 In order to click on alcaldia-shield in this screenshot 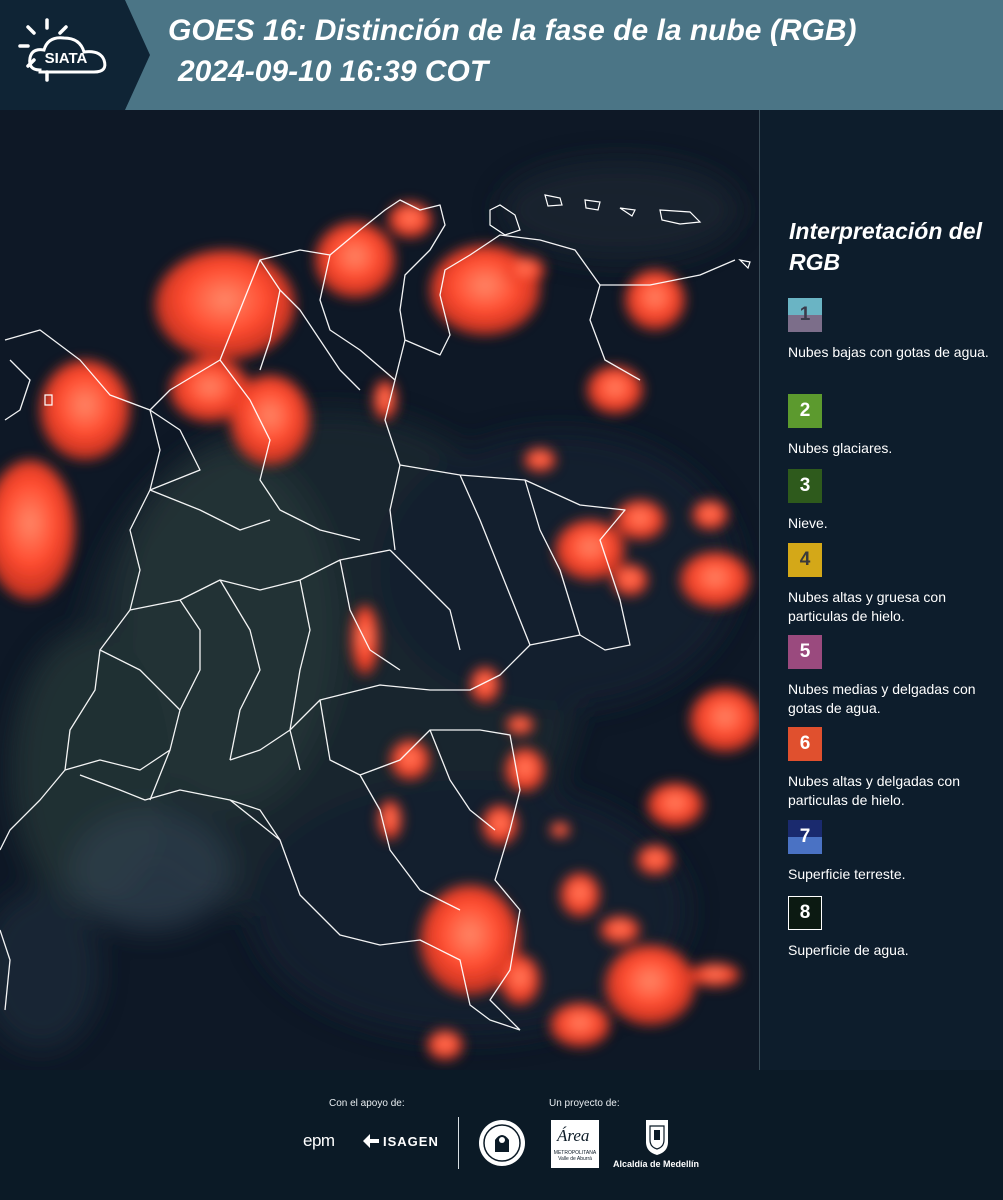, I will do `click(657, 1139)`.